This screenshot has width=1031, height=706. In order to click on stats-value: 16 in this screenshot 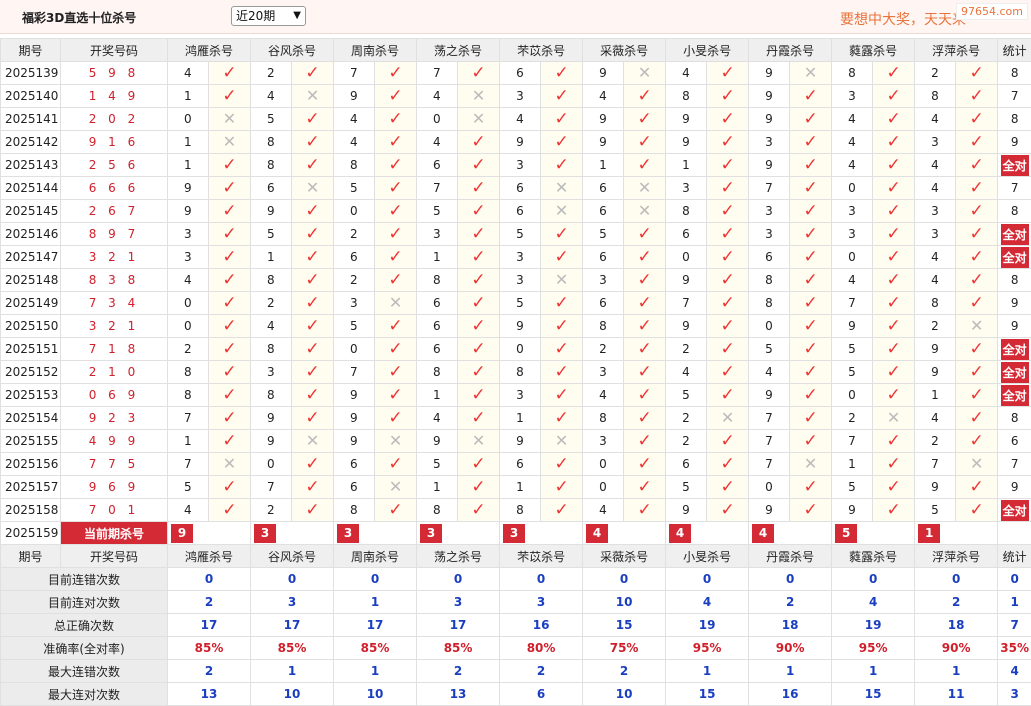, I will do `click(541, 625)`.